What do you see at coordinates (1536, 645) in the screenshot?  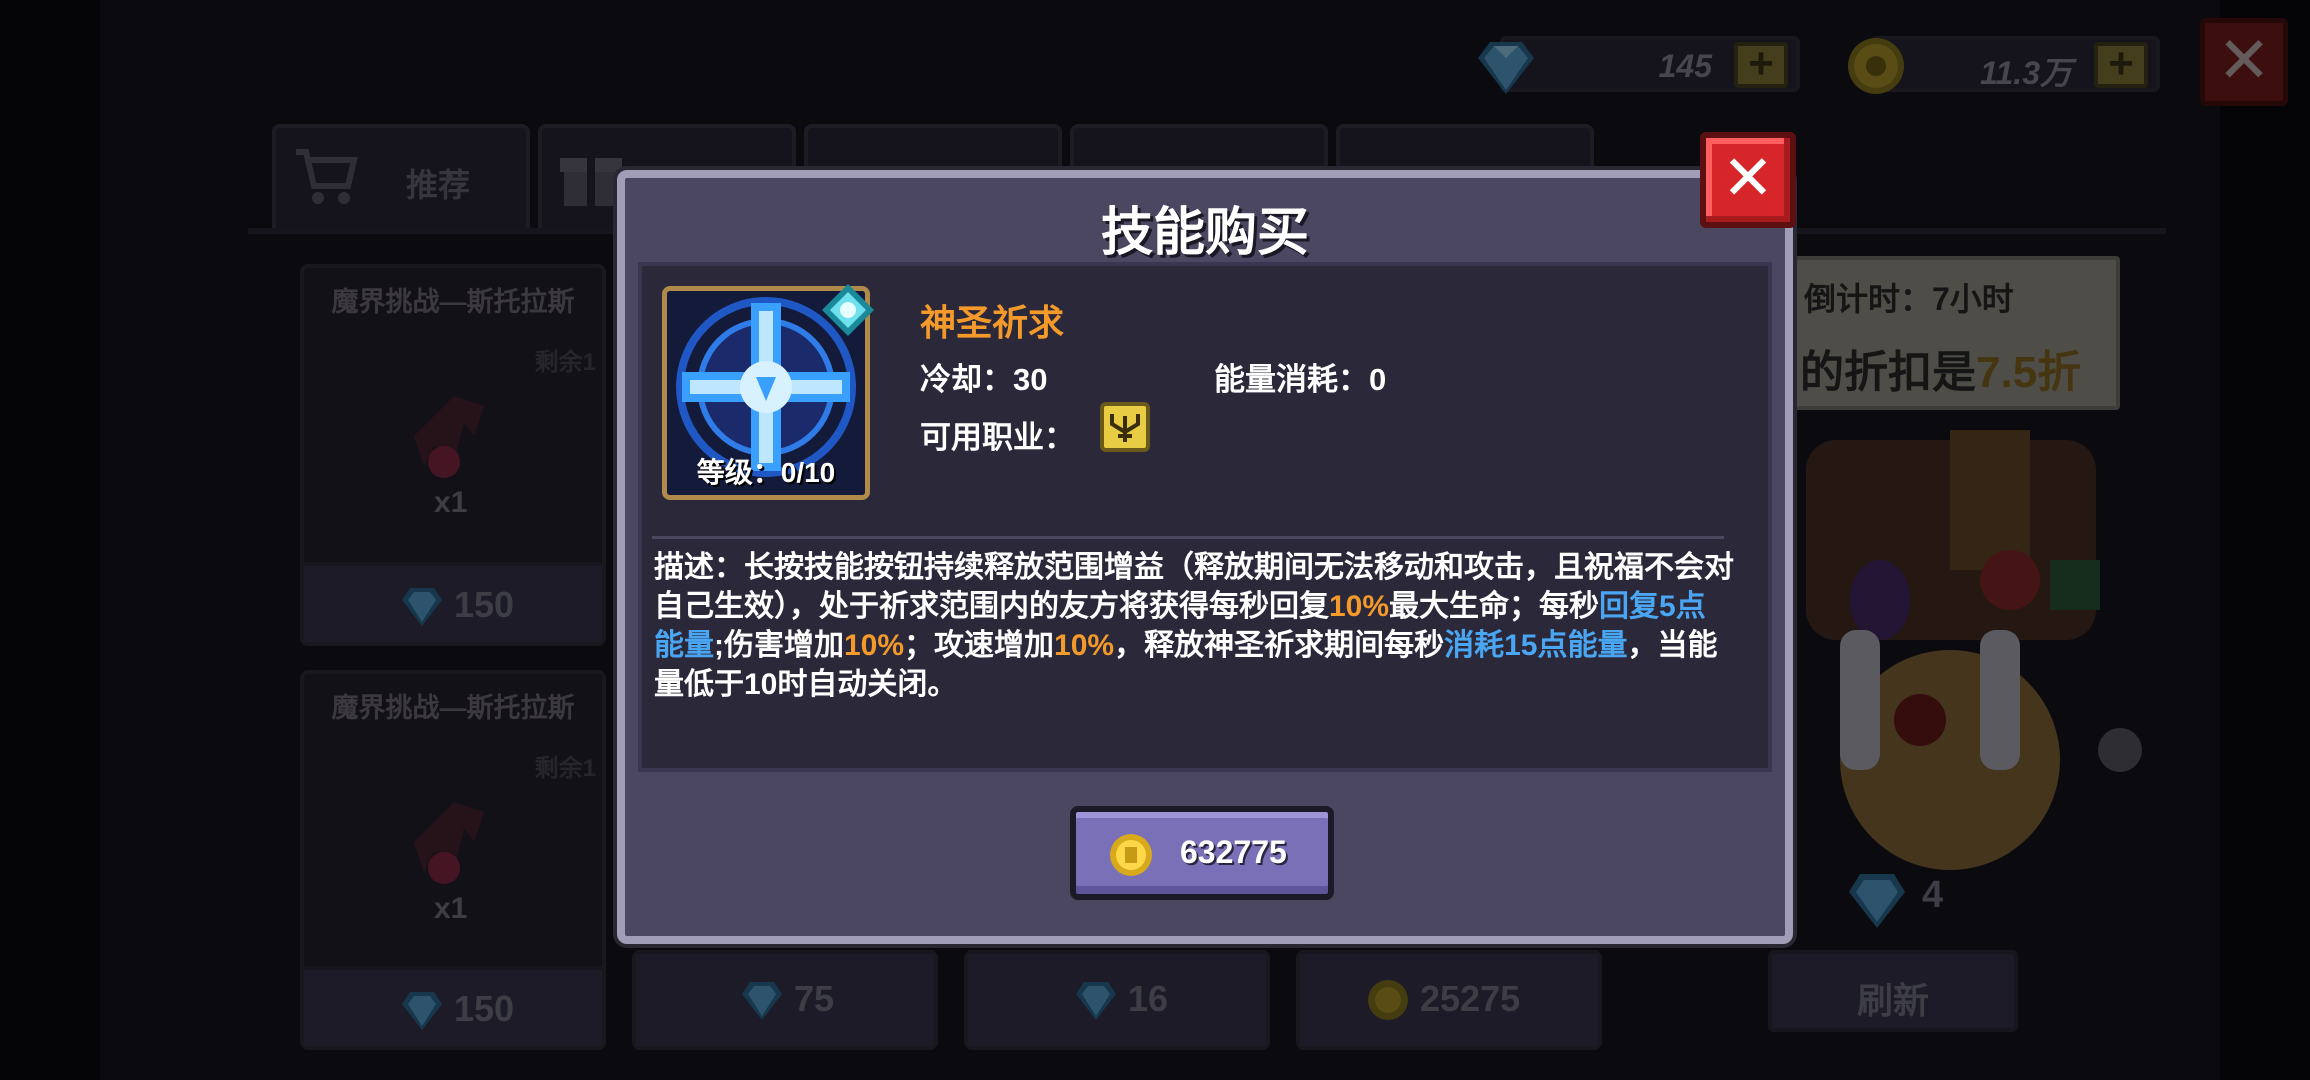 I see `desc-highlight: 消耗15点能量` at bounding box center [1536, 645].